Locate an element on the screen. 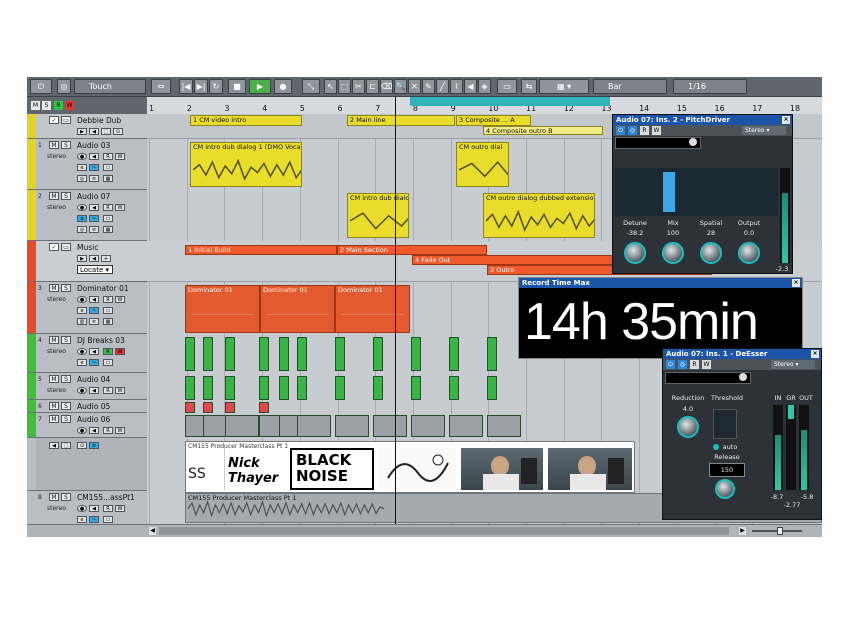 The width and height of the screenshot is (850, 638). snap-type-button: ▭ is located at coordinates (507, 86).